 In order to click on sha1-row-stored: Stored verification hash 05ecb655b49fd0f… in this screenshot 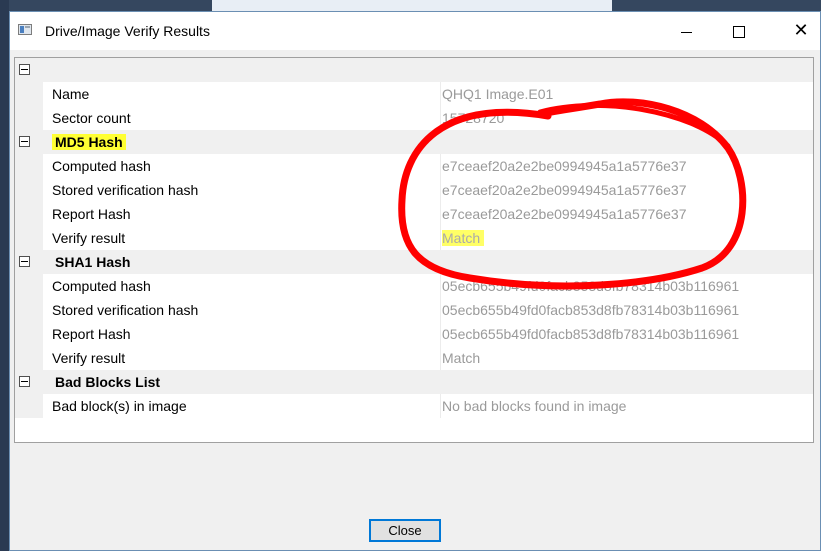, I will do `click(414, 310)`.